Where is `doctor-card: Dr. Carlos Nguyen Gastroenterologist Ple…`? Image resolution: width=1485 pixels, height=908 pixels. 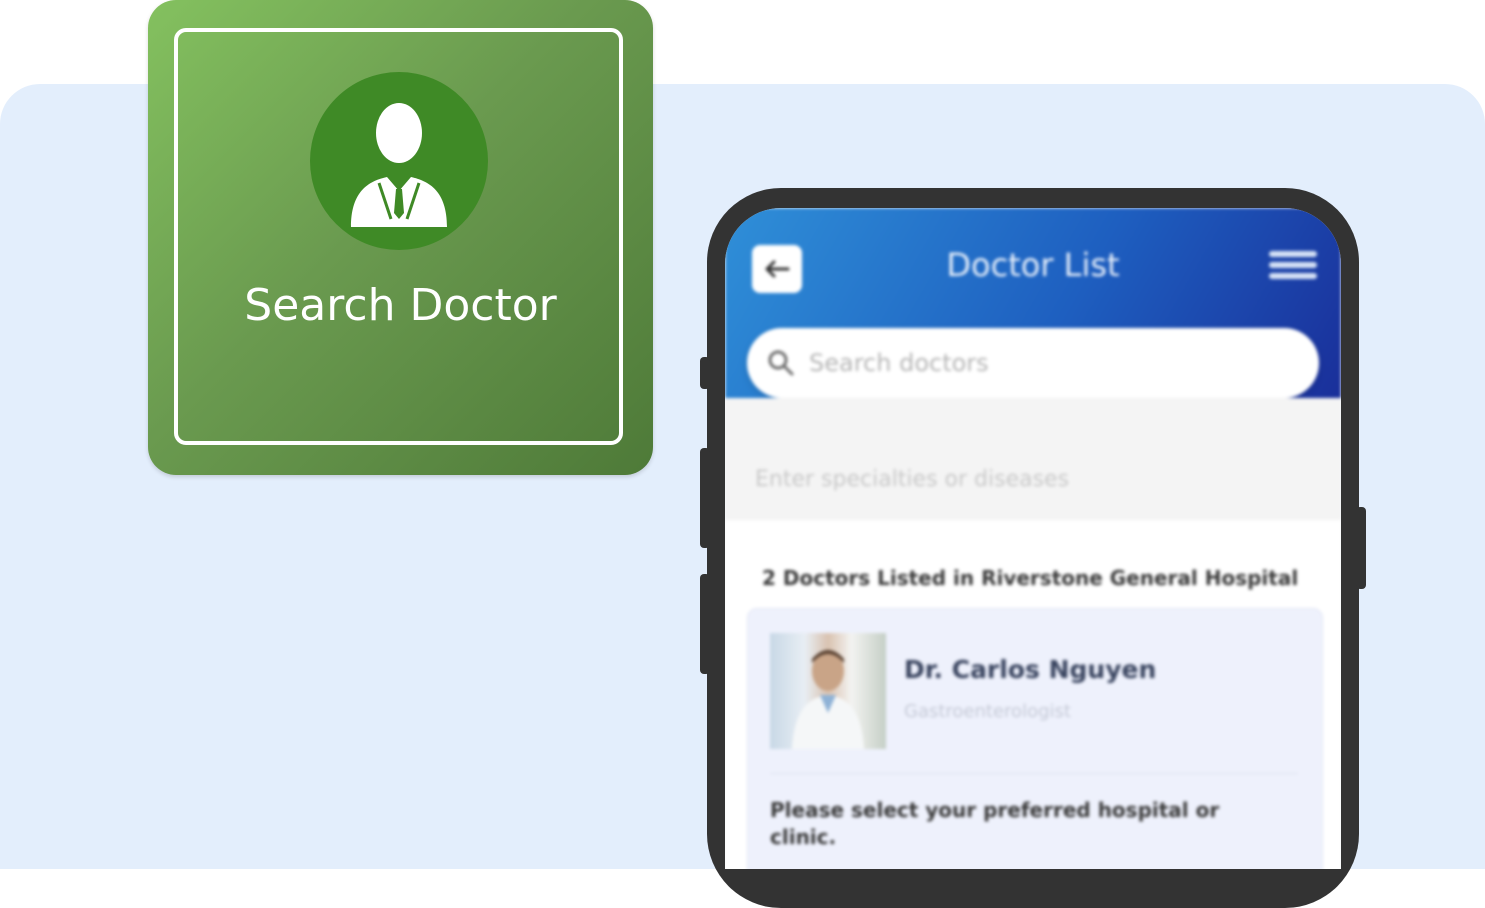 doctor-card: Dr. Carlos Nguyen Gastroenterologist Ple… is located at coordinates (1035, 738).